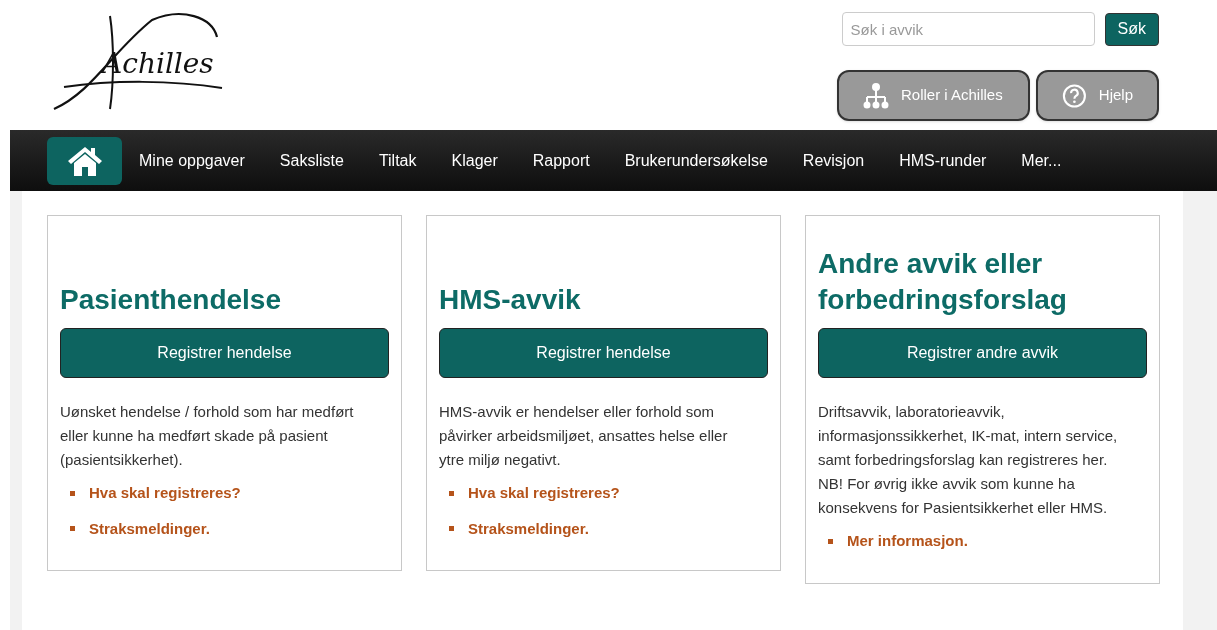 This screenshot has width=1217, height=630. I want to click on info-link: Mer informasjon., so click(907, 541).